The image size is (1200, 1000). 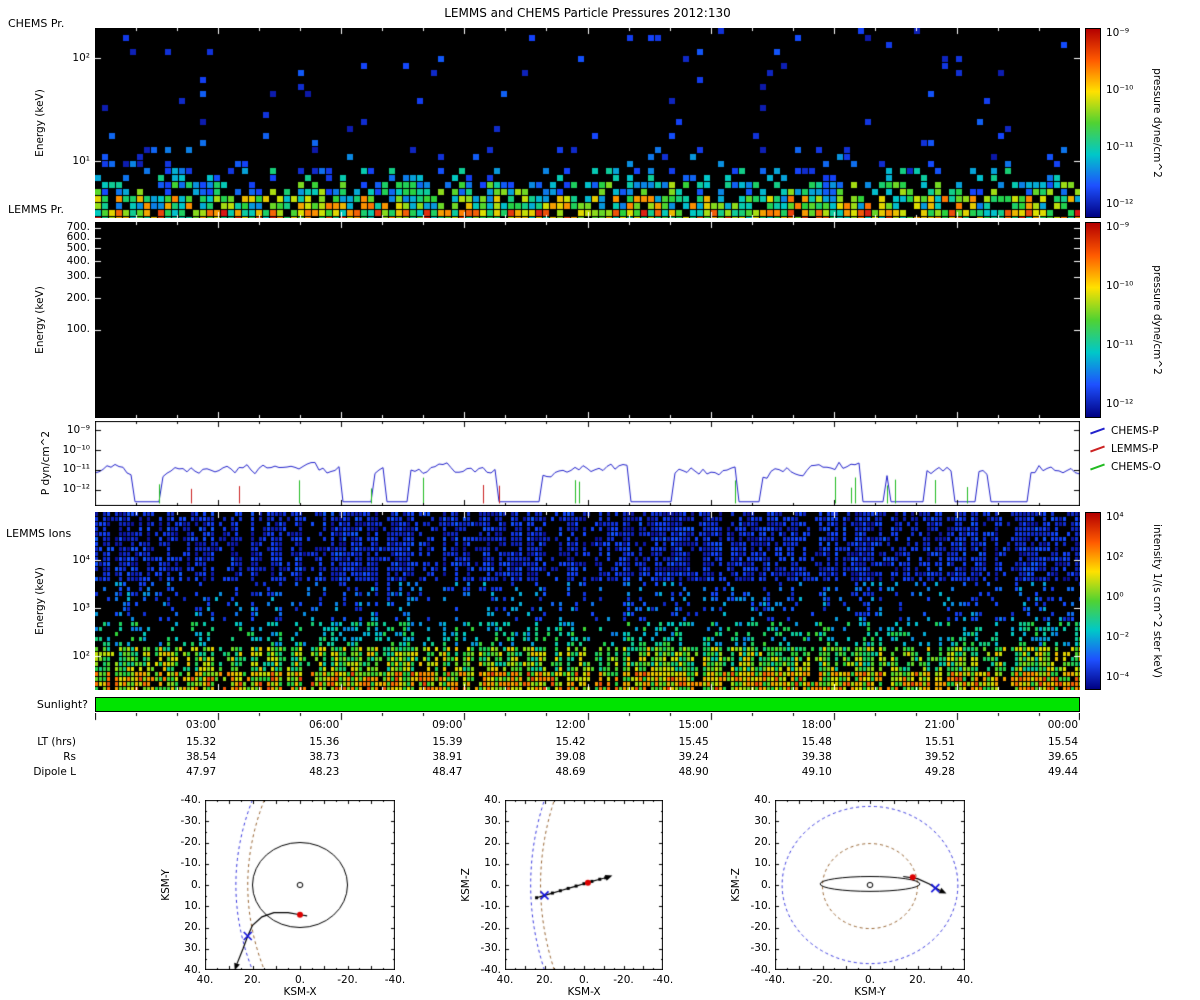 I want to click on time-tick-label: 06:00, so click(x=324, y=725).